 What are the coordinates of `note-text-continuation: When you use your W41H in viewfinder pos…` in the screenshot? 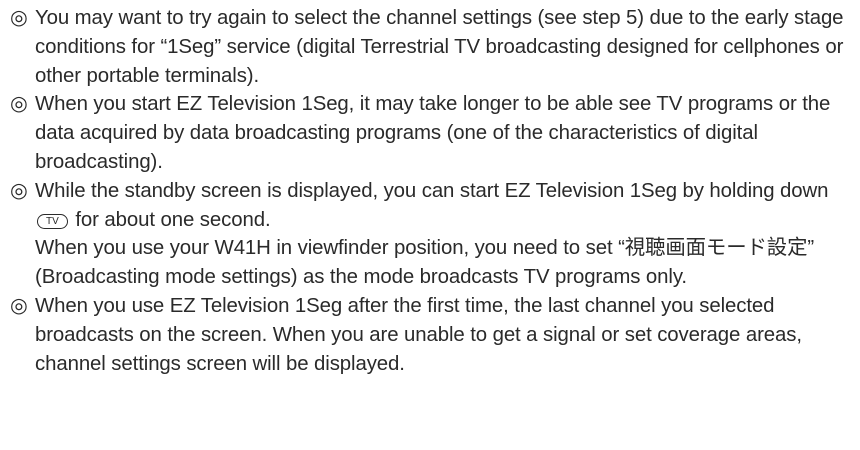 It's located at (425, 263).